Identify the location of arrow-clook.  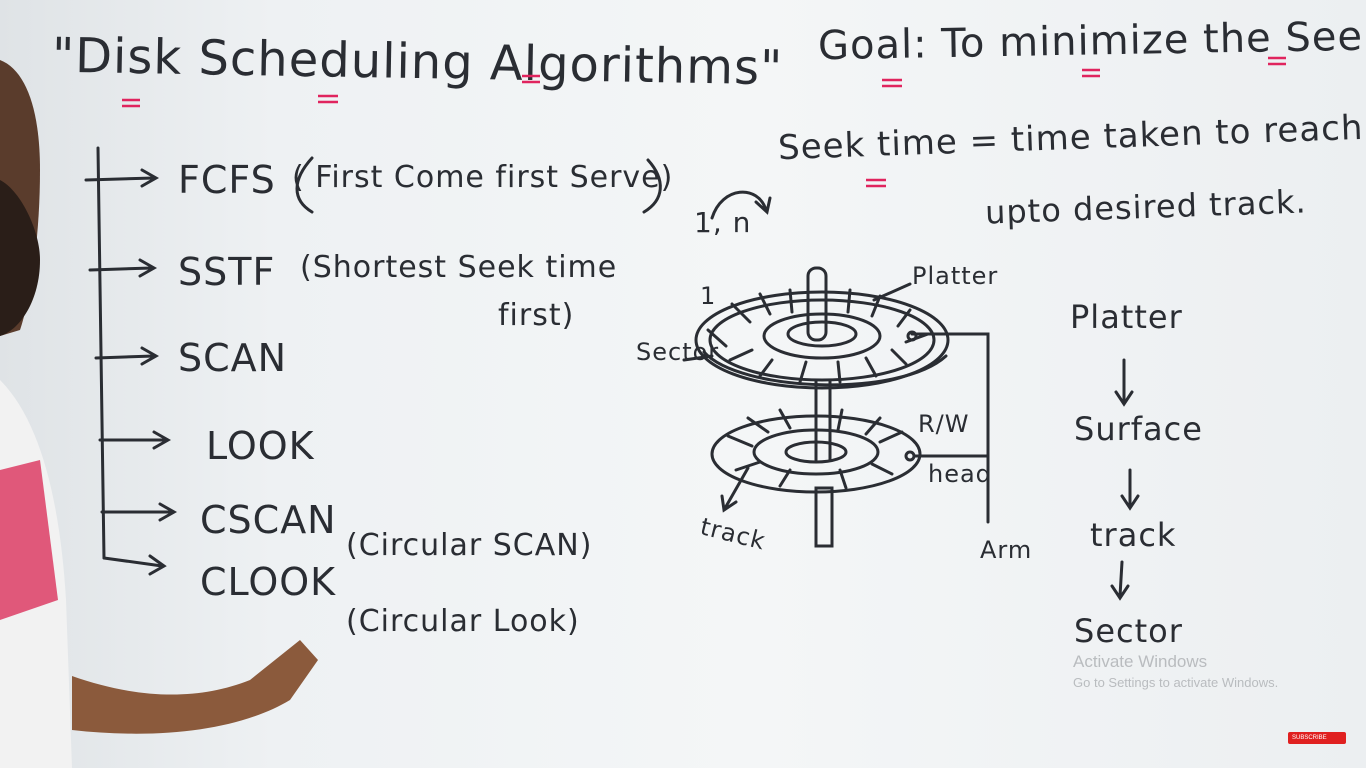
(134, 565).